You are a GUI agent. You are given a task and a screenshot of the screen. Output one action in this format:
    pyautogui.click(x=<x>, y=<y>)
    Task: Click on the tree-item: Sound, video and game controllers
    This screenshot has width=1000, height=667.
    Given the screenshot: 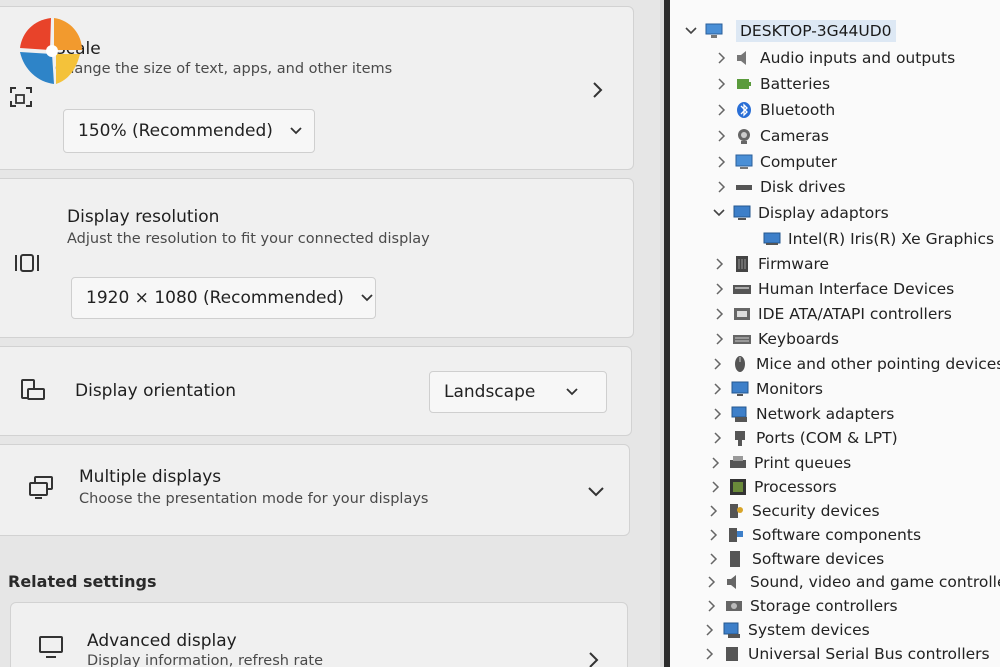 What is the action you would take?
    pyautogui.click(x=852, y=582)
    